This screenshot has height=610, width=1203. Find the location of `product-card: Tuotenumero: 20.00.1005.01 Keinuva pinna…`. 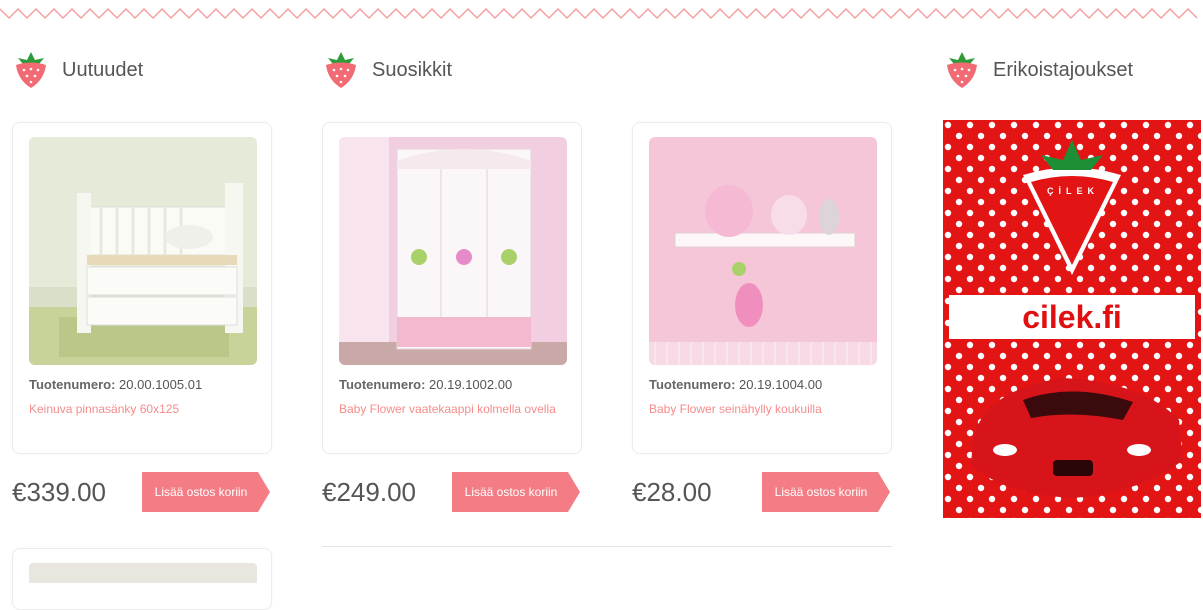

product-card: Tuotenumero: 20.00.1005.01 Keinuva pinna… is located at coordinates (142, 288).